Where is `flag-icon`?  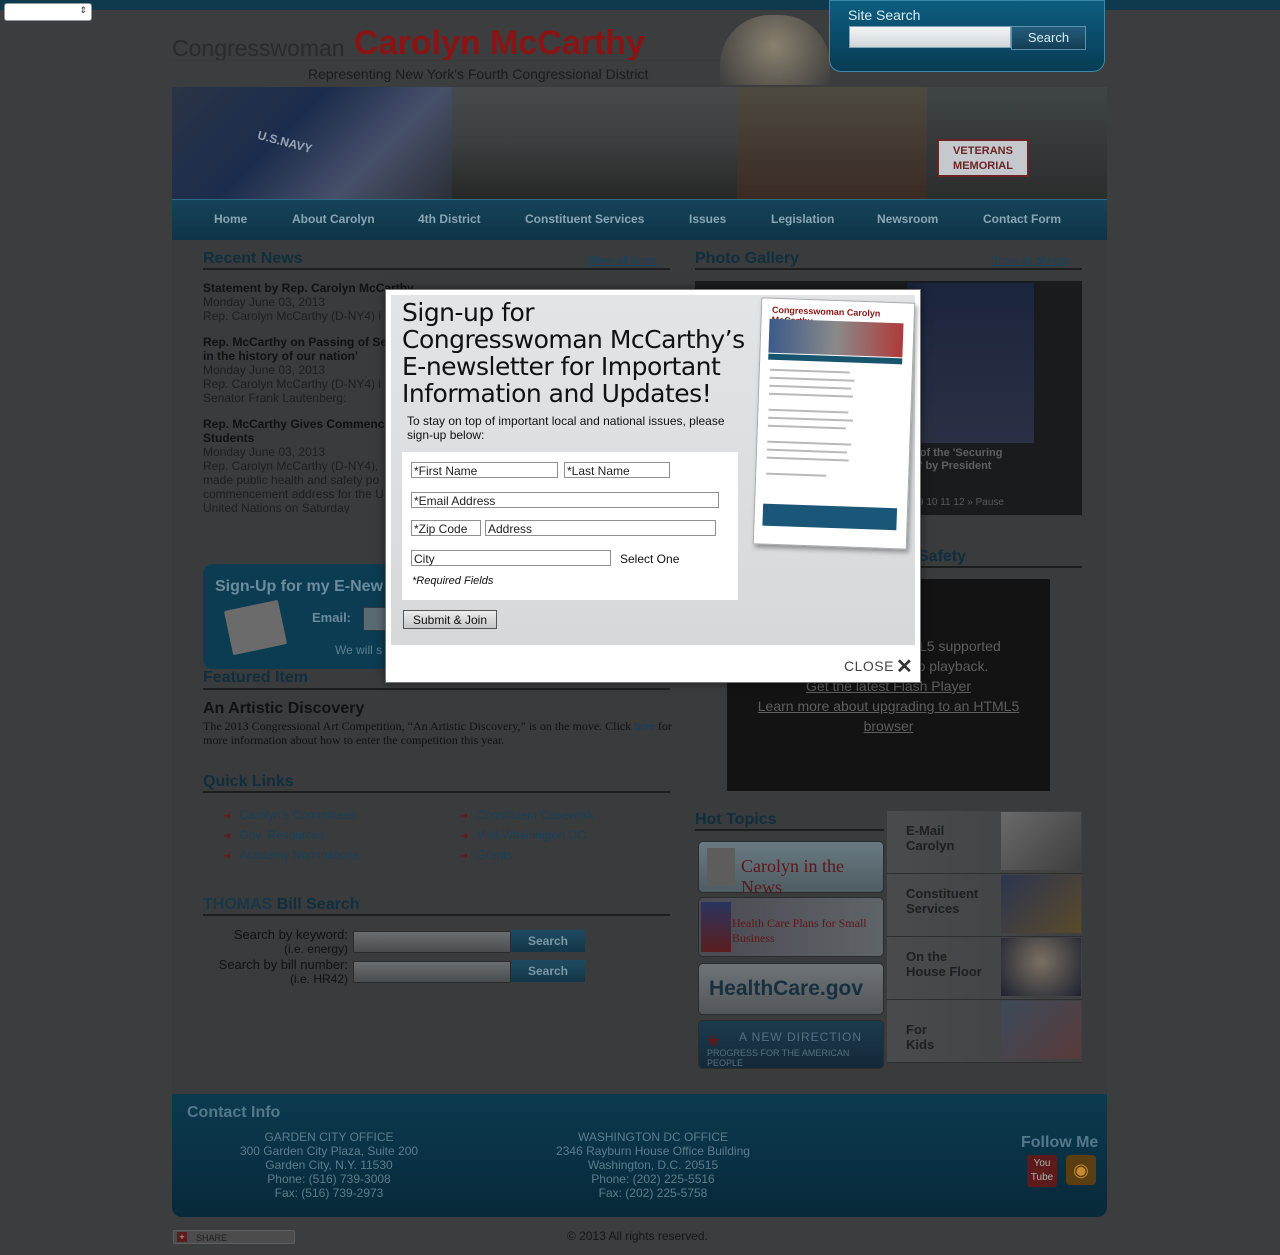
flag-icon is located at coordinates (1041, 904).